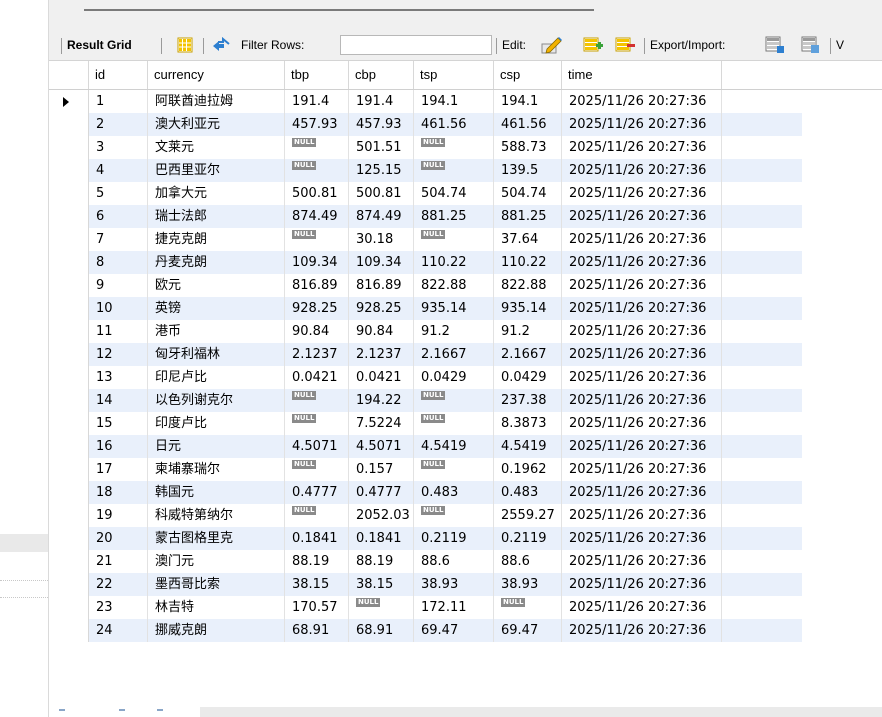 The height and width of the screenshot is (717, 882). Describe the element at coordinates (216, 400) in the screenshot. I see `cell-currency: 以色列谢克尔` at that location.